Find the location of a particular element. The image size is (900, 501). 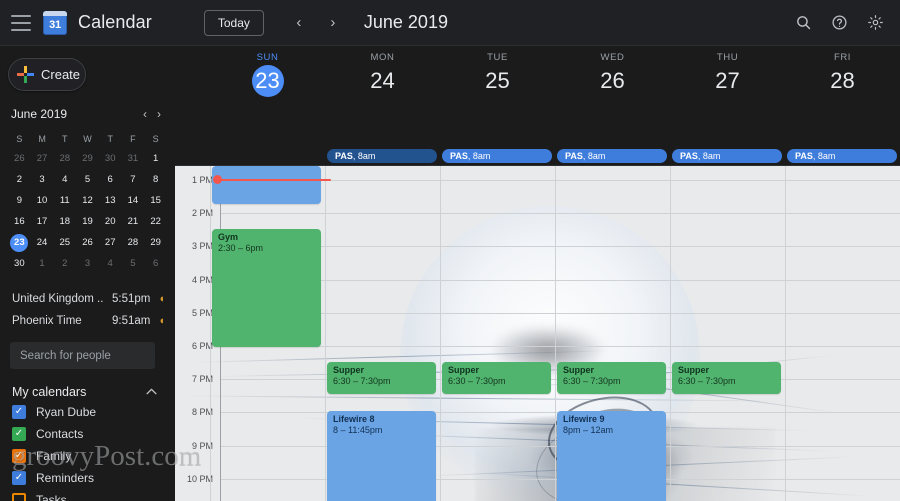

mini-calendar-day: 21 is located at coordinates (133, 221).